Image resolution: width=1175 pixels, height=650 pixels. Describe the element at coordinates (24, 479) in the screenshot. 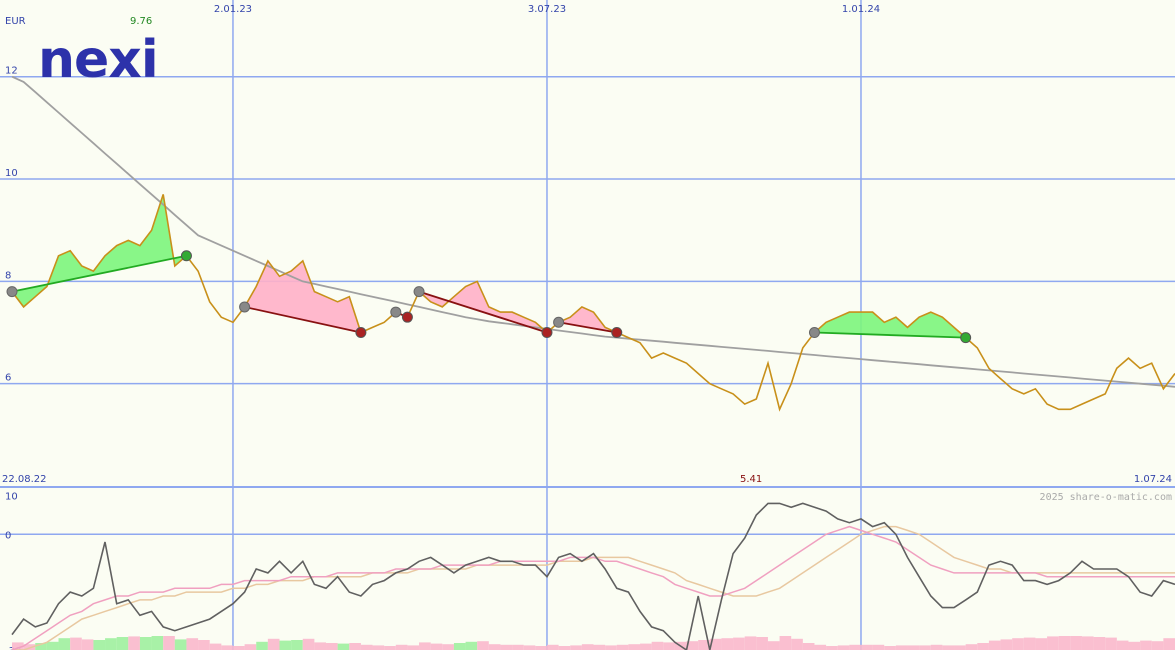

I see `start-date-label: 22.08.22` at that location.